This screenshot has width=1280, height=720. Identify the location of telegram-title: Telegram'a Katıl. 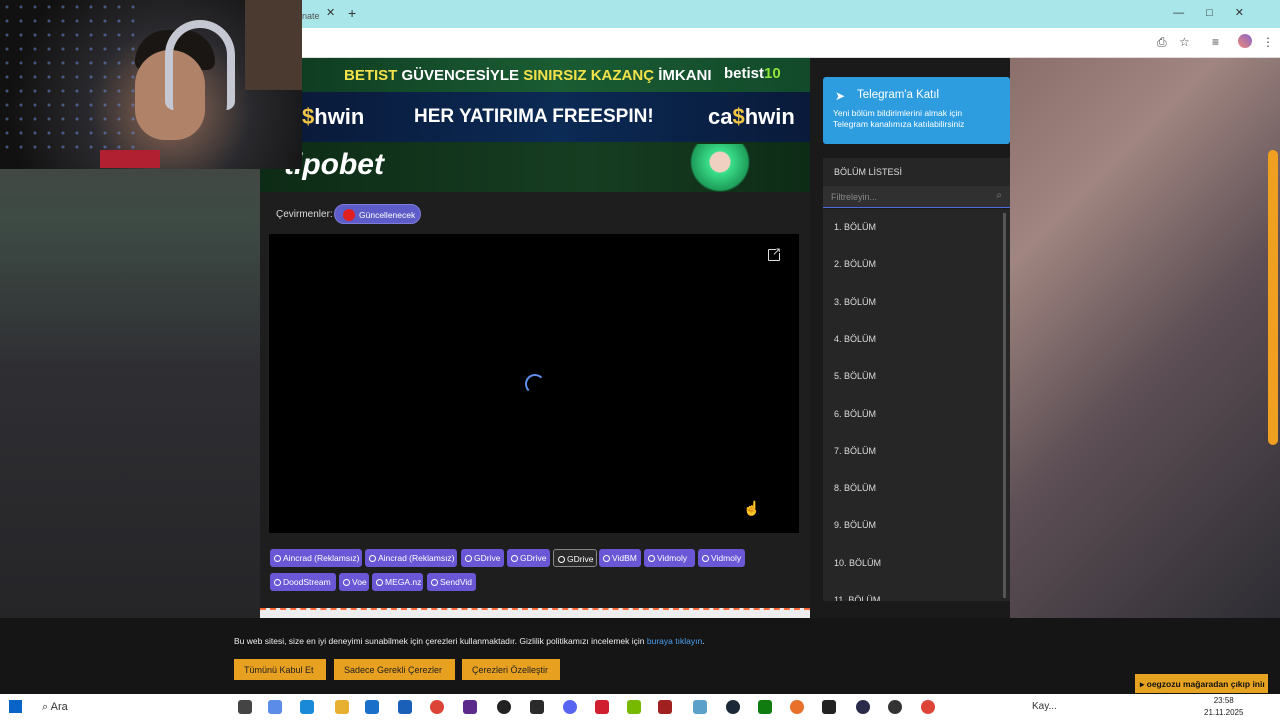
(898, 95).